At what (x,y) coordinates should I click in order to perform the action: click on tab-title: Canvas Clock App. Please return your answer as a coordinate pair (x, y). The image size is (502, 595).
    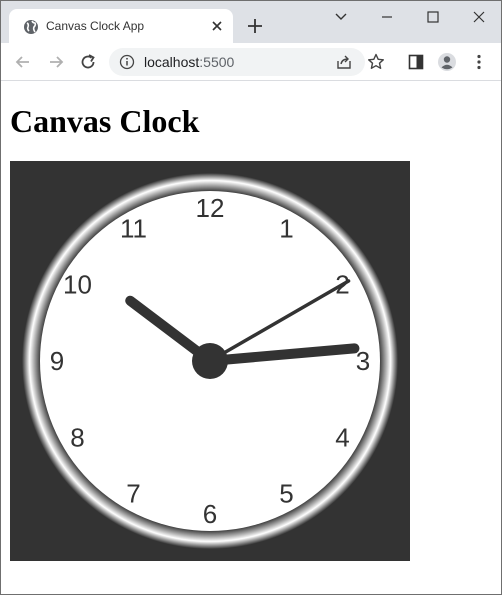
    Looking at the image, I should click on (95, 26).